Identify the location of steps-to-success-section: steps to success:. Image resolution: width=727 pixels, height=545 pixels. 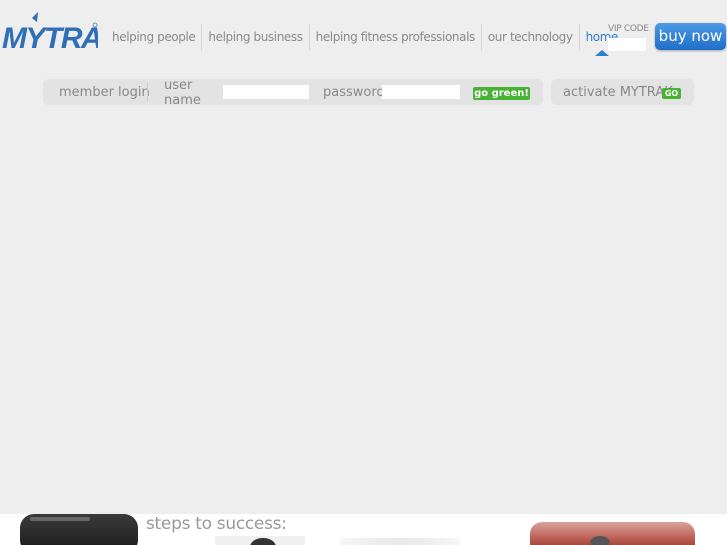
(363, 529).